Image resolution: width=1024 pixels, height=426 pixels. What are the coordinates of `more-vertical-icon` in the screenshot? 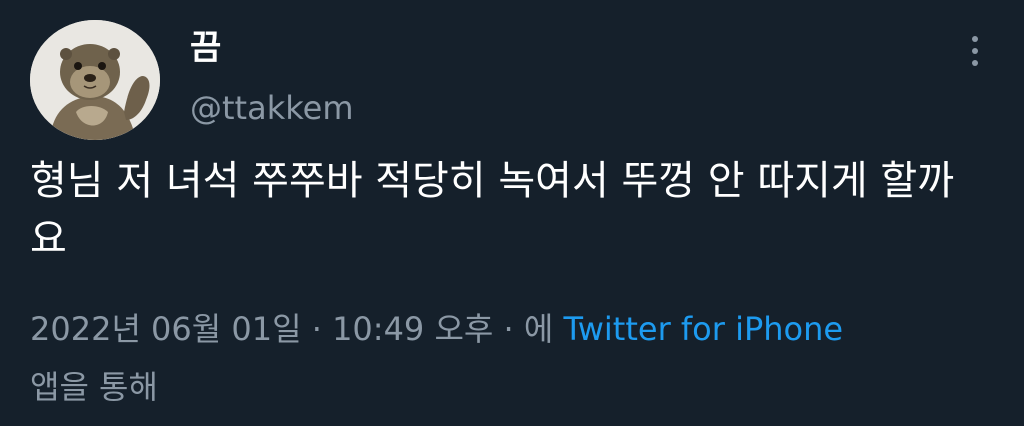 It's located at (975, 51).